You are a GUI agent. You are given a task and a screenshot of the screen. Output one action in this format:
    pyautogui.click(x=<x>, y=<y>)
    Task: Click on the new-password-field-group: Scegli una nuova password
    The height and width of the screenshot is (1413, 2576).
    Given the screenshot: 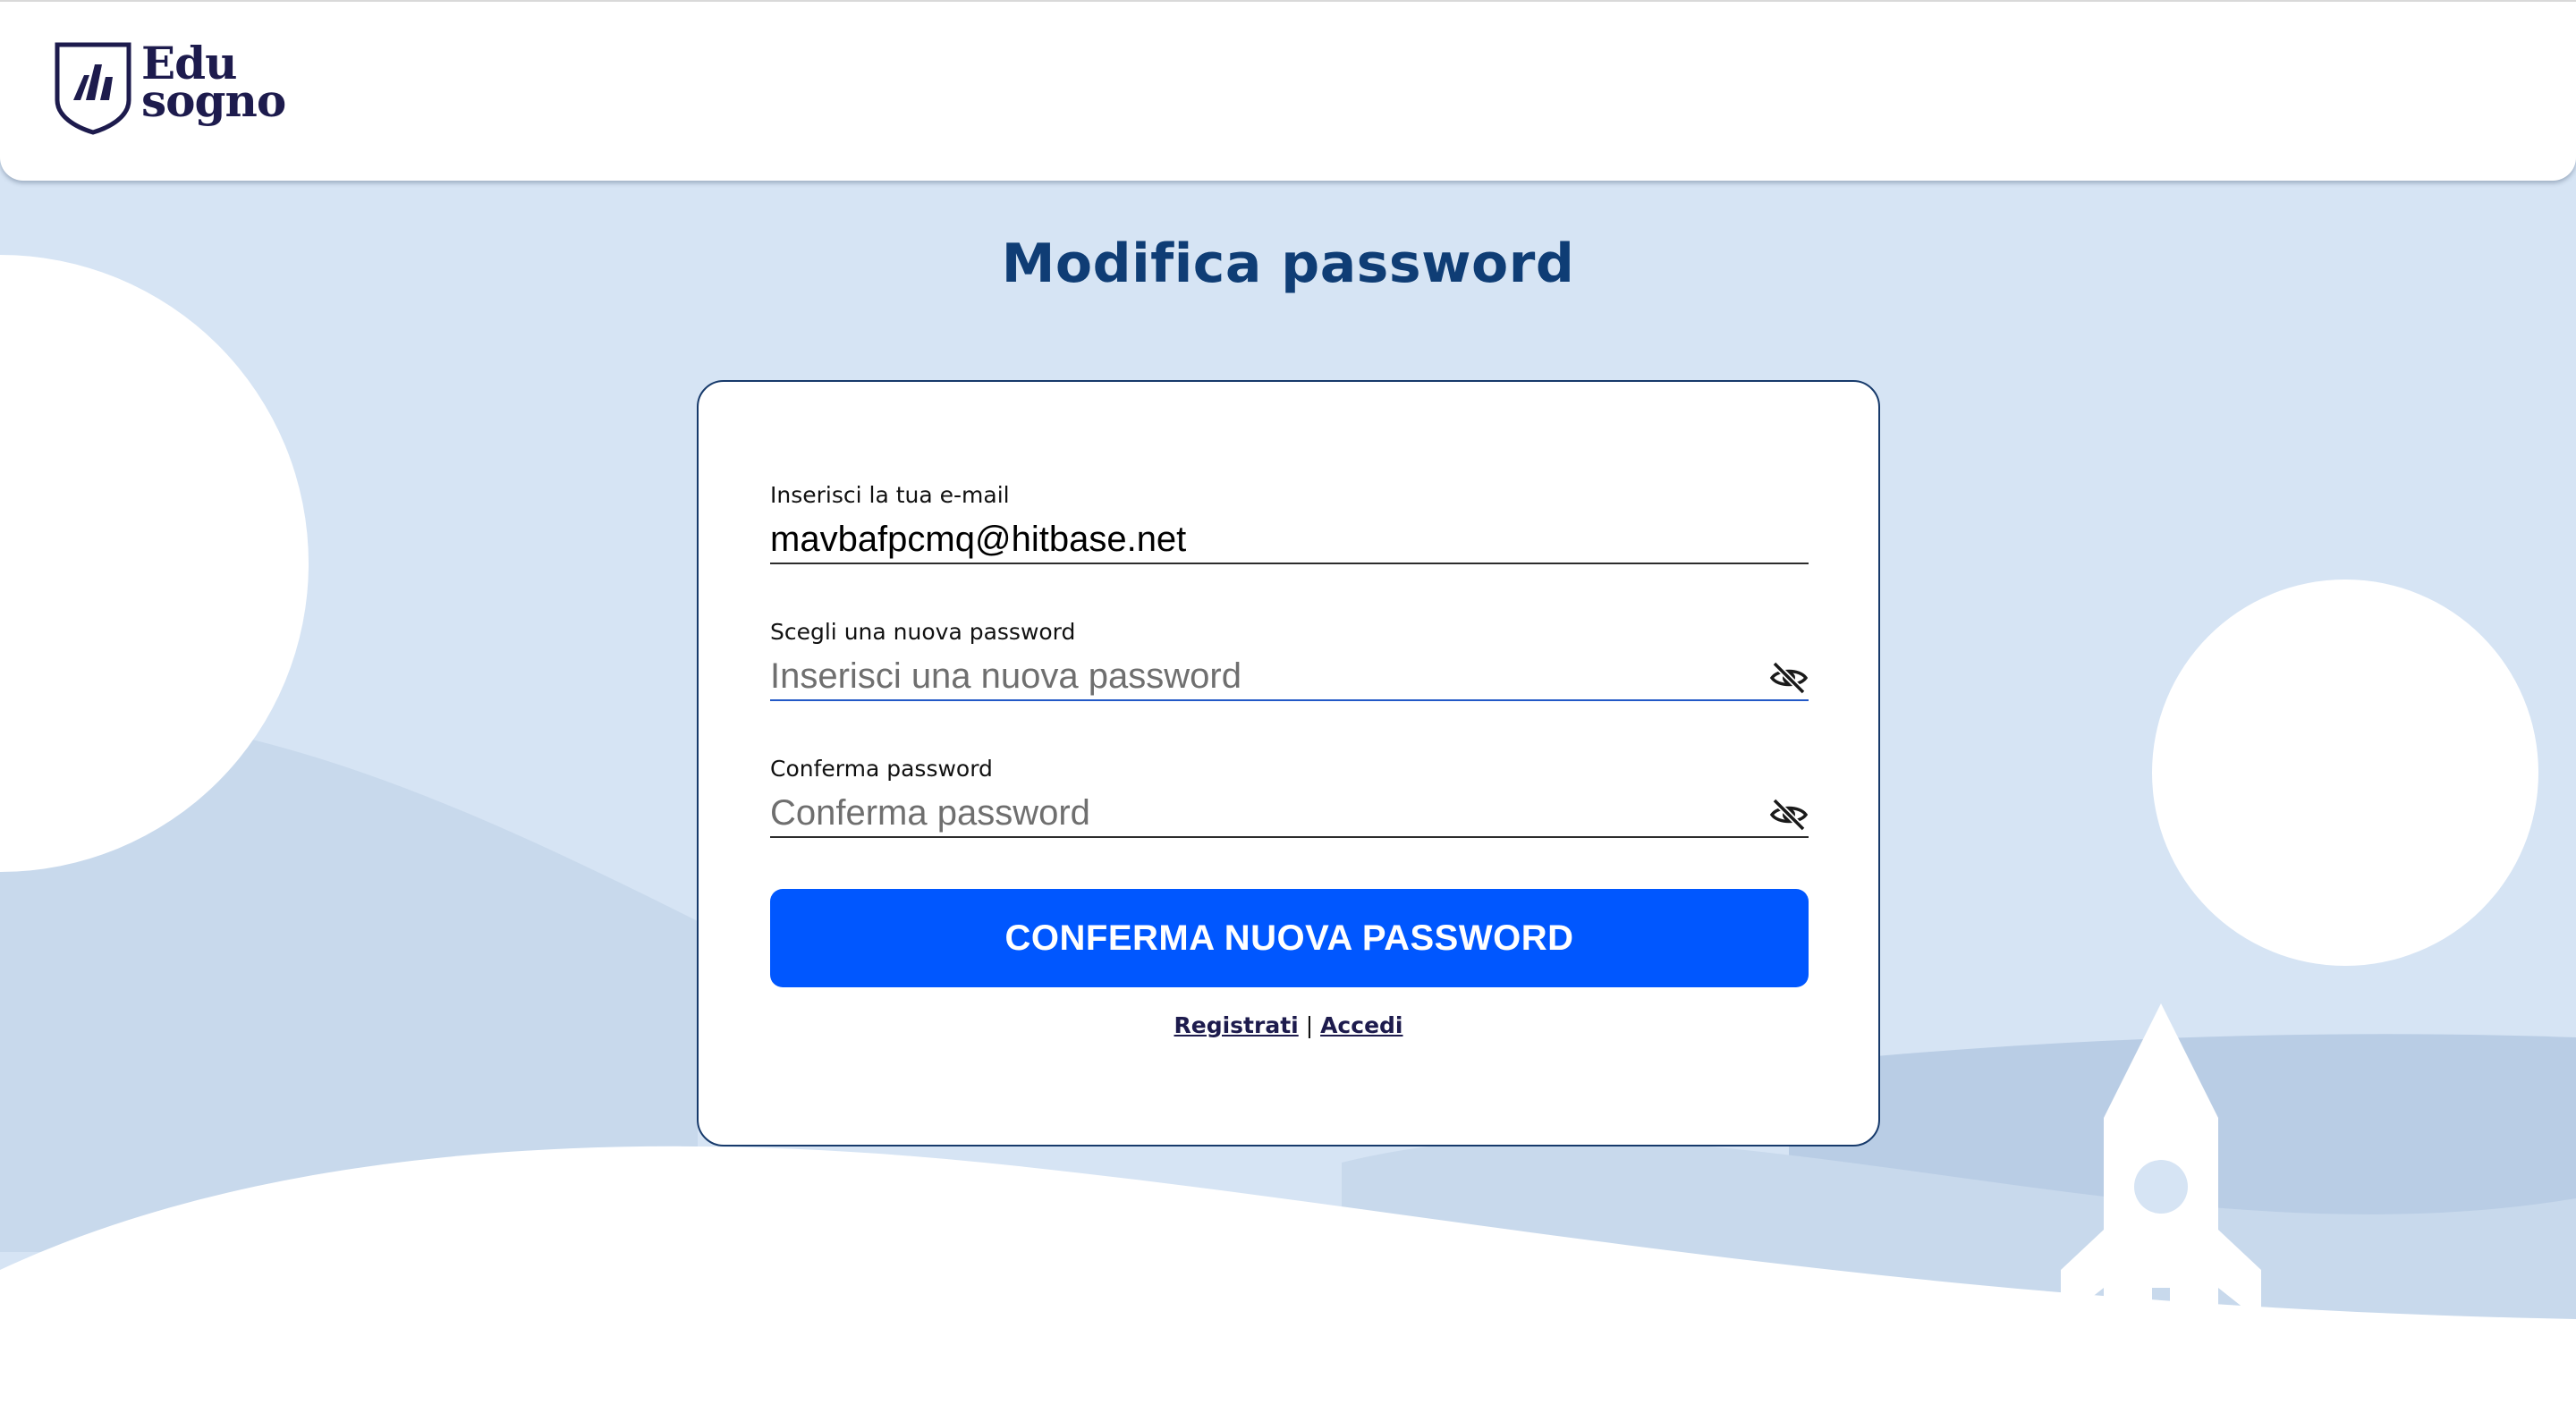 What is the action you would take?
    pyautogui.click(x=1289, y=659)
    